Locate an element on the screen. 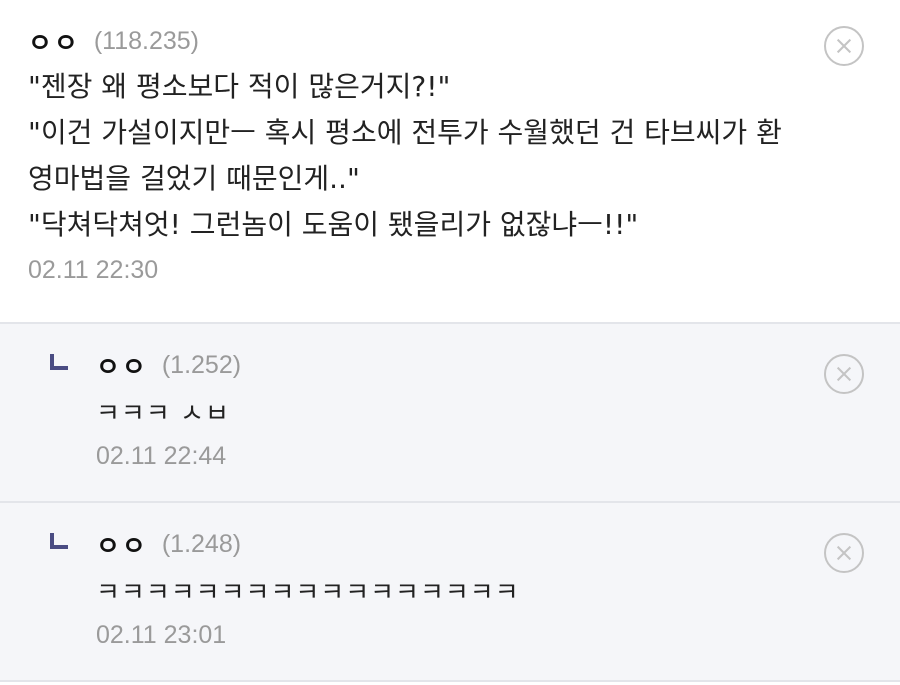 Image resolution: width=900 pixels, height=685 pixels. reply-body: ㅋㅋㅋㅋㅋㅋㅋㅋㅋㅋㅋㅋㅋㅋㅋㅋㅋ is located at coordinates (457, 593).